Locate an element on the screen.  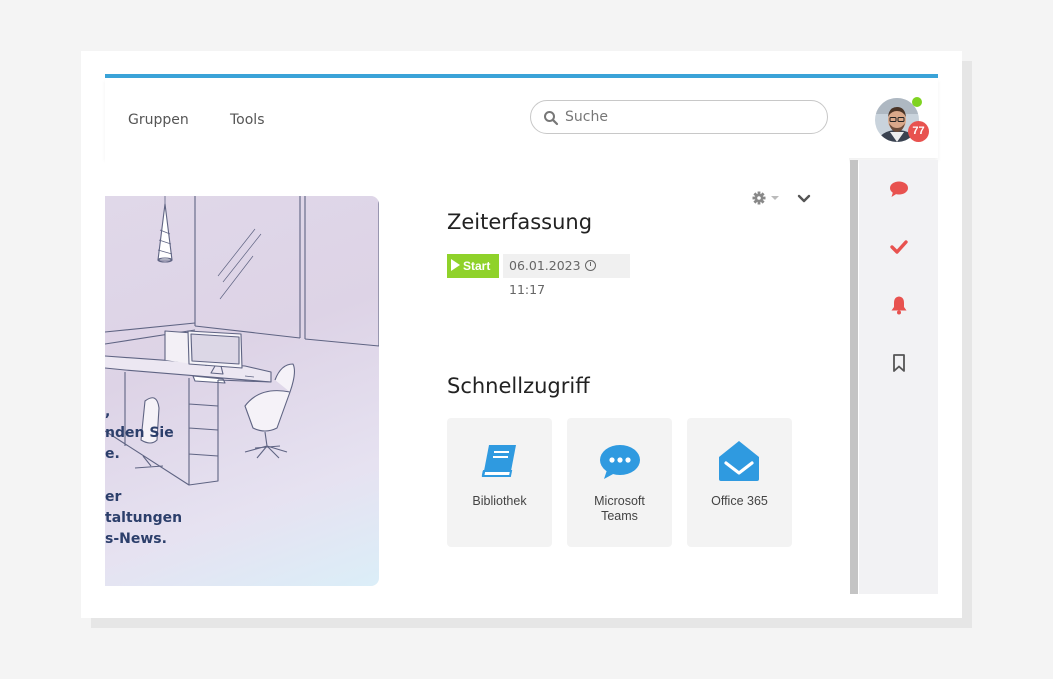
top-header: Gruppen Tools 77 is located at coordinates (521, 118).